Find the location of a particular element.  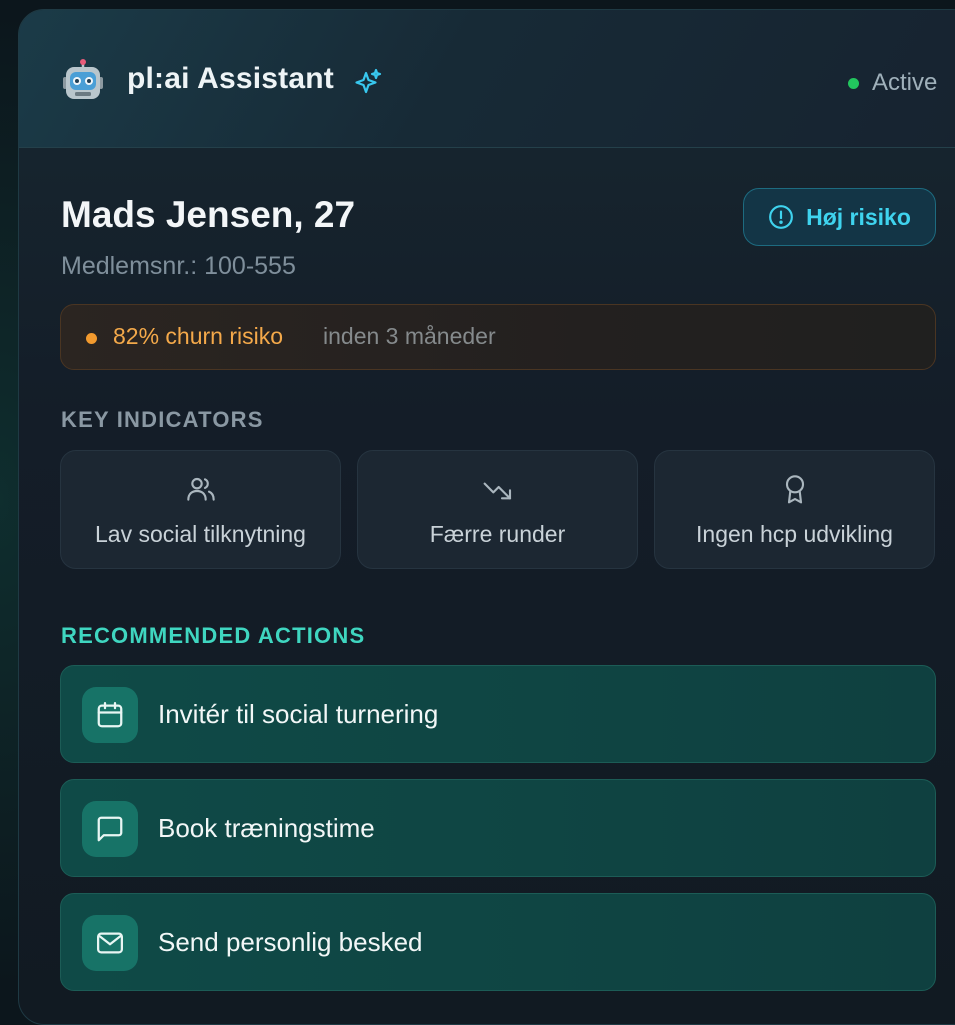

indicator-card-social: Lav social tilknytning is located at coordinates (200, 509).